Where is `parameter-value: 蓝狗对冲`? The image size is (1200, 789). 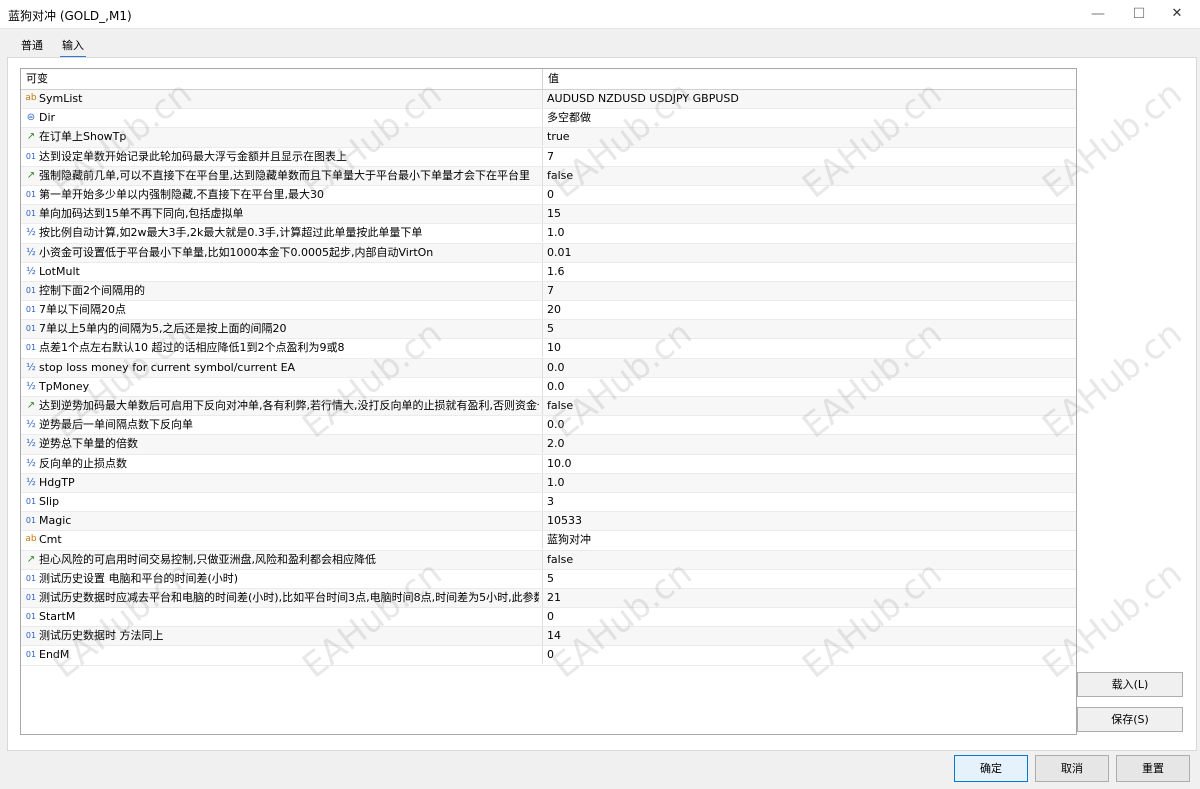
parameter-value: 蓝狗对冲 is located at coordinates (807, 539).